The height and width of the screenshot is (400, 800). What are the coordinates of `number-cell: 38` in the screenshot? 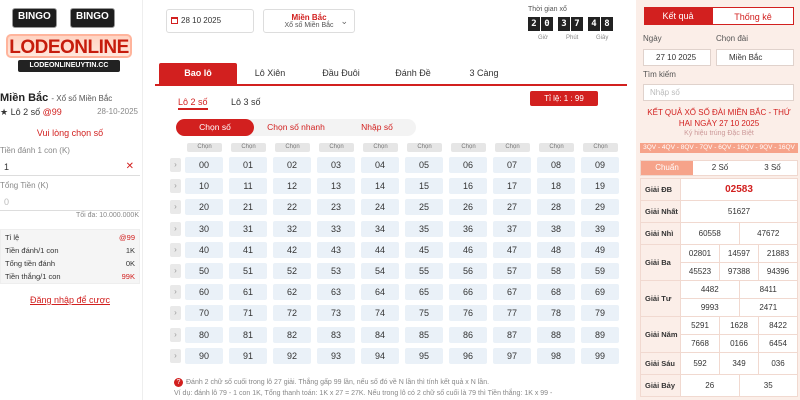 It's located at (556, 228).